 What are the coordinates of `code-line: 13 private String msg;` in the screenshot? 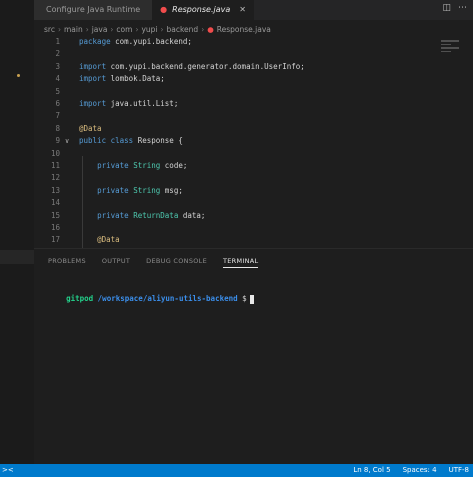 It's located at (253, 191).